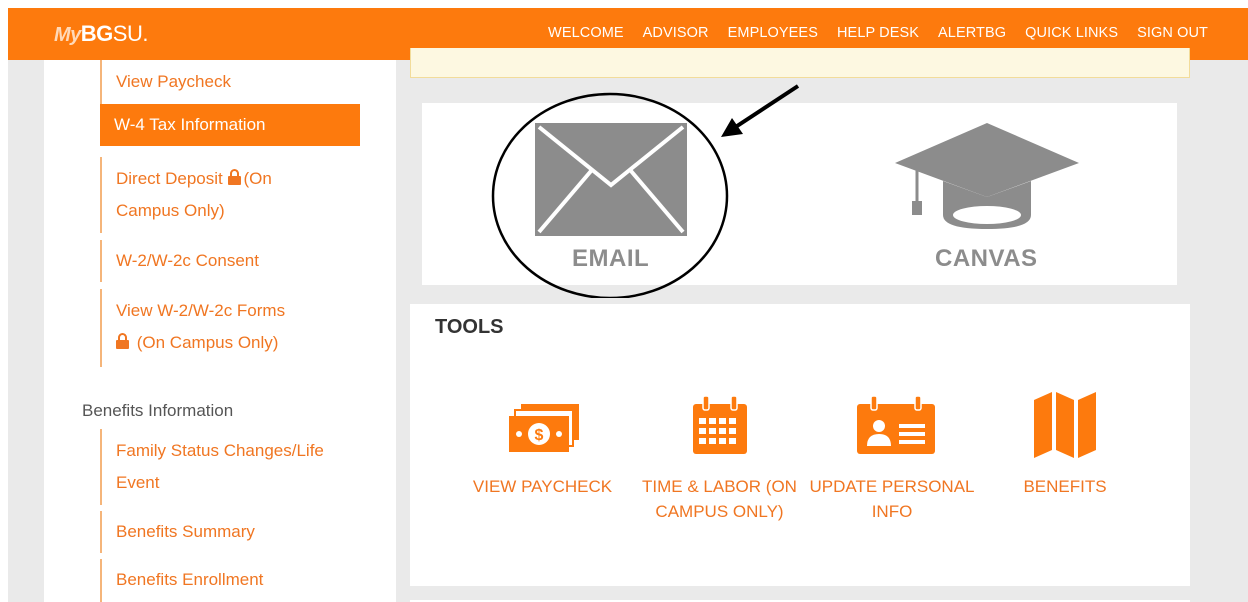  Describe the element at coordinates (201, 310) in the screenshot. I see `sidebar-item-label-line-1: View W-2/W-2c Forms` at that location.